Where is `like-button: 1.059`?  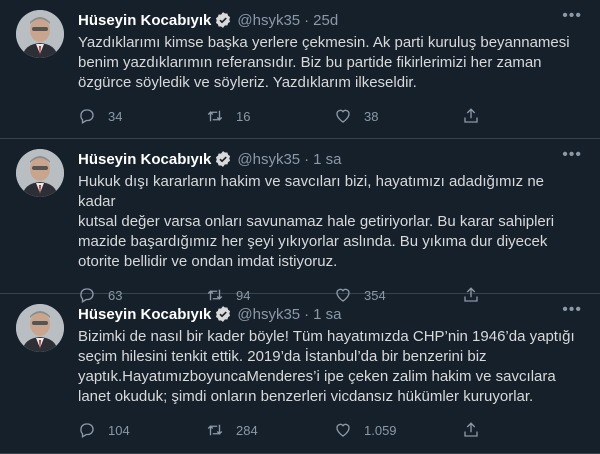 like-button: 1.059 is located at coordinates (398, 430).